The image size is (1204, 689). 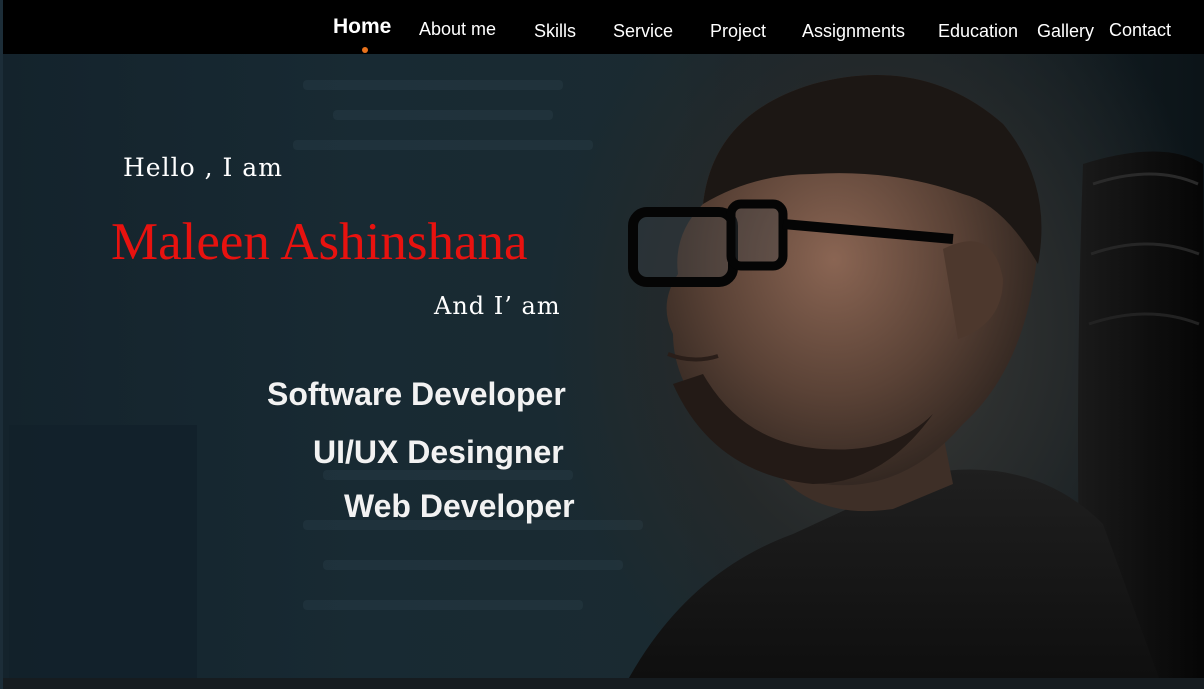 I want to click on hero-role-web-developer: Web Developer, so click(x=459, y=506).